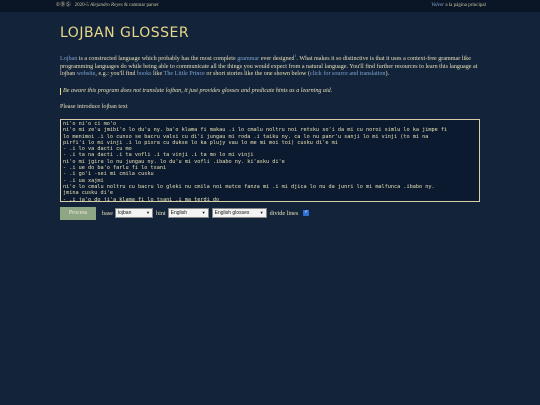 The height and width of the screenshot is (405, 540). Describe the element at coordinates (107, 213) in the screenshot. I see `base-label: base` at that location.